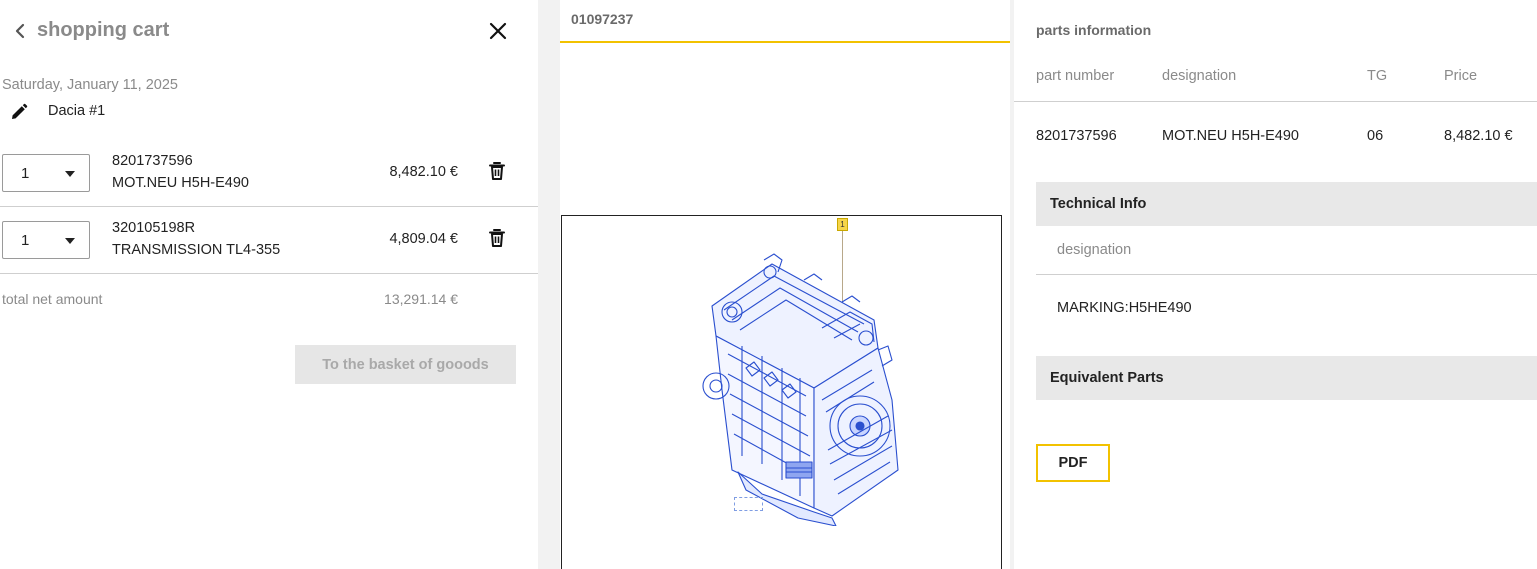 Image resolution: width=1537 pixels, height=569 pixels. Describe the element at coordinates (785, 21) in the screenshot. I see `diagram-tab: 01097237` at that location.